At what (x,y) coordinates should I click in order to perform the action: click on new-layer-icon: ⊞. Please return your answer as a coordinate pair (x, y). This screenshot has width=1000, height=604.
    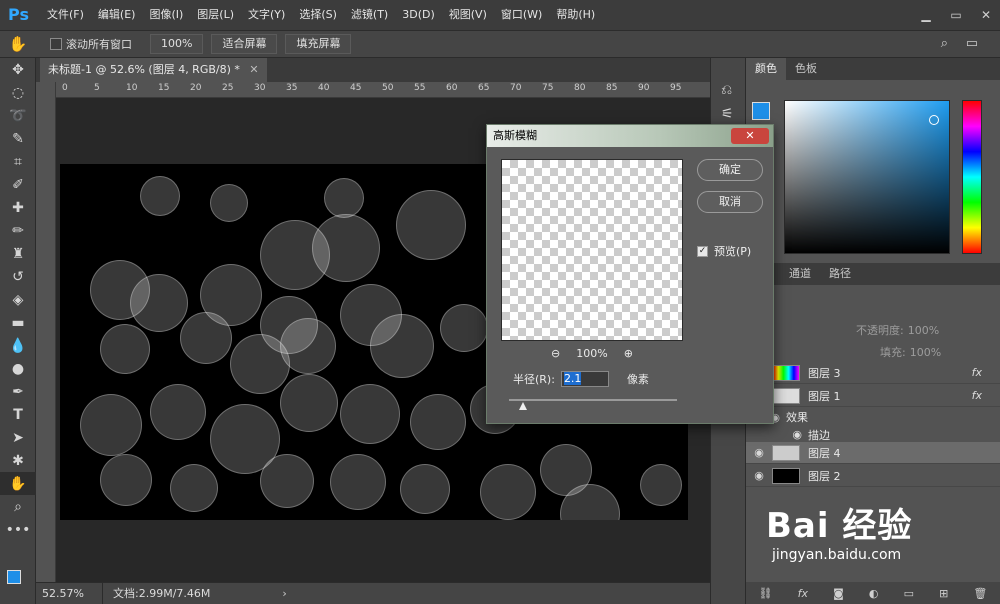
    Looking at the image, I should click on (943, 593).